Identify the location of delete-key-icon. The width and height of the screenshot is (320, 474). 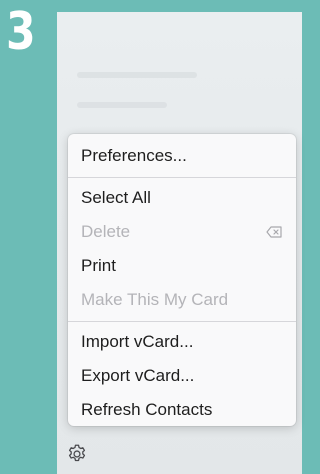
(274, 232).